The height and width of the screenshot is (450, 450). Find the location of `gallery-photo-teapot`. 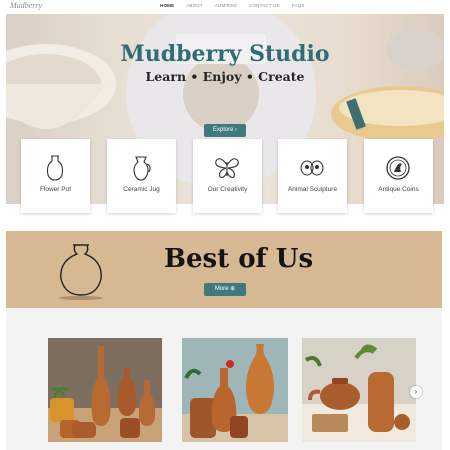

gallery-photo-teapot is located at coordinates (359, 390).